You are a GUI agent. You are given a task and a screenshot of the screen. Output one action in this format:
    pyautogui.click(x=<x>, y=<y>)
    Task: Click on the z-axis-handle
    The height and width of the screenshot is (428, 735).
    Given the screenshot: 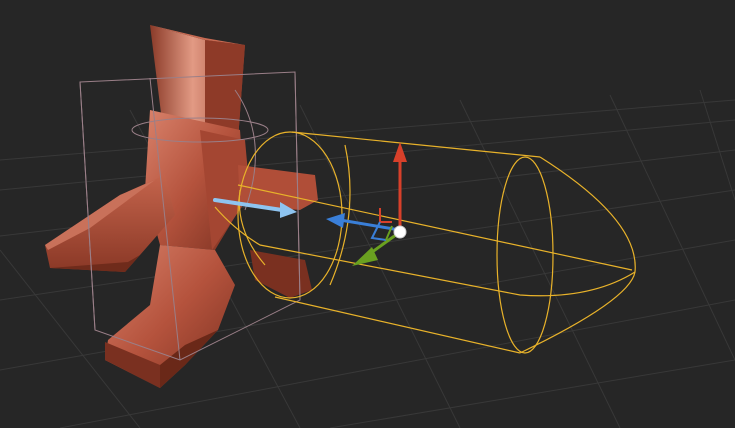 What is the action you would take?
    pyautogui.click(x=376, y=248)
    